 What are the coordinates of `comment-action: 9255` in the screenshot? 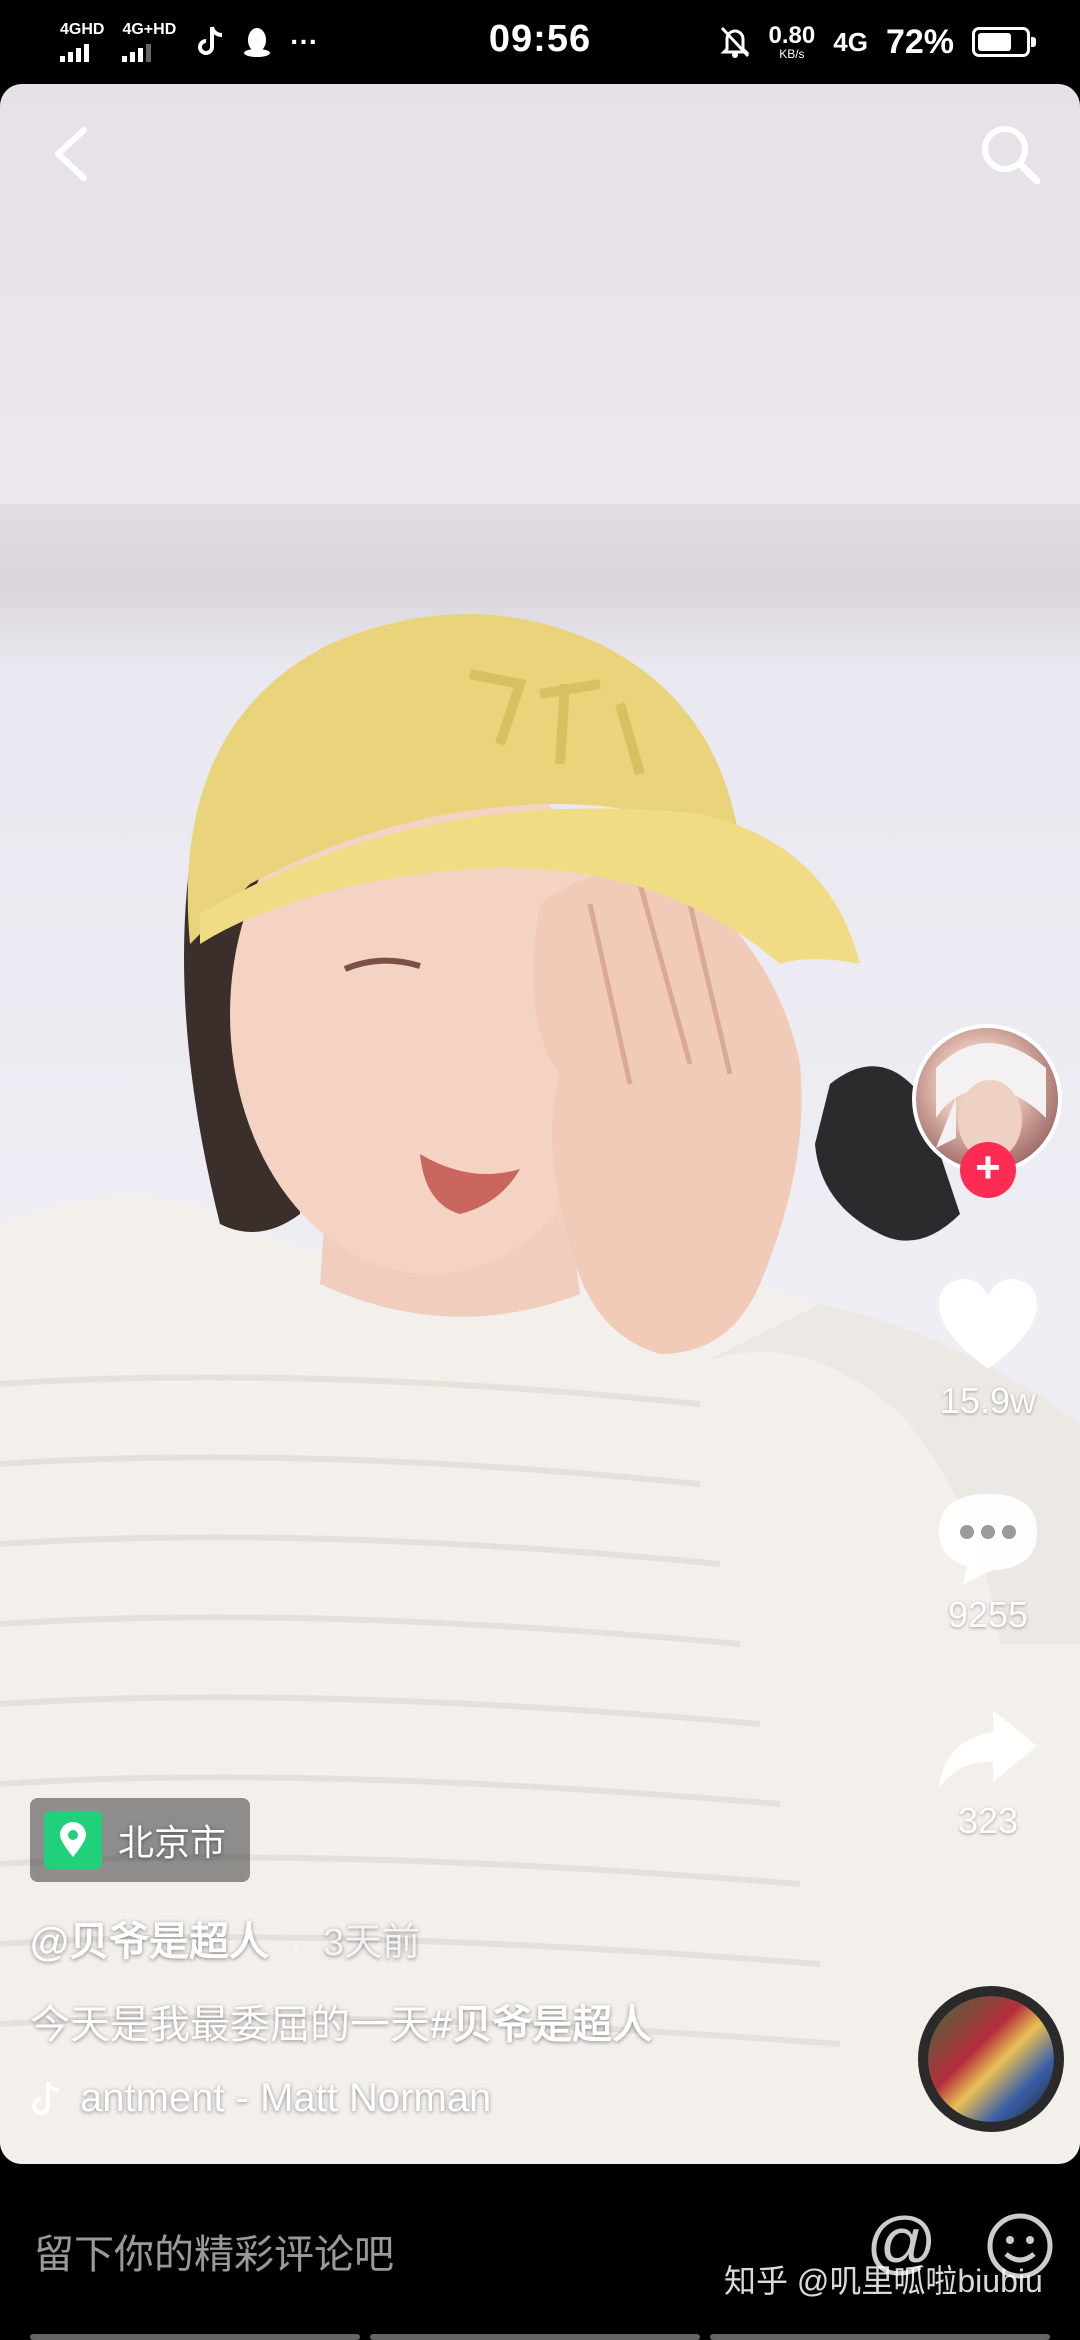 It's located at (988, 1562).